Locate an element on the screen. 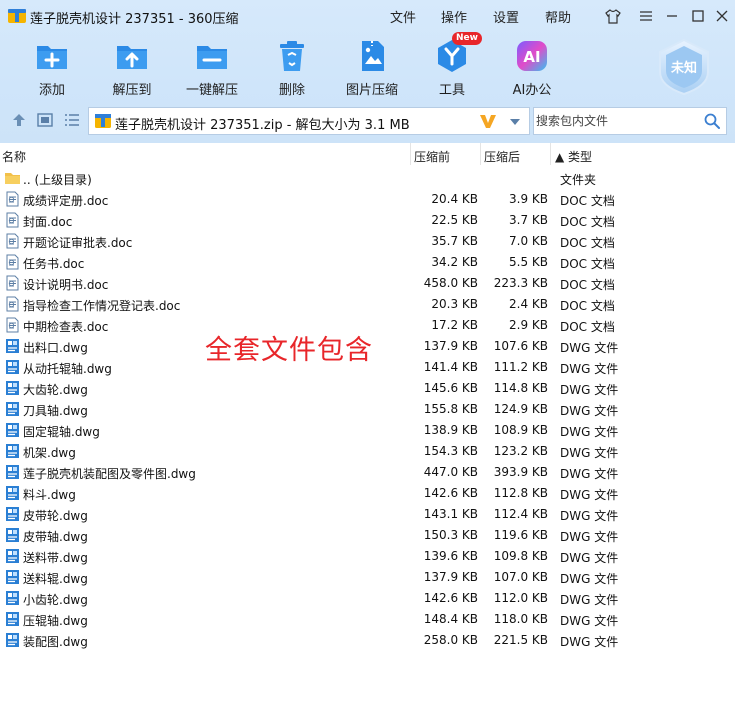  menu-lines-icon is located at coordinates (646, 16).